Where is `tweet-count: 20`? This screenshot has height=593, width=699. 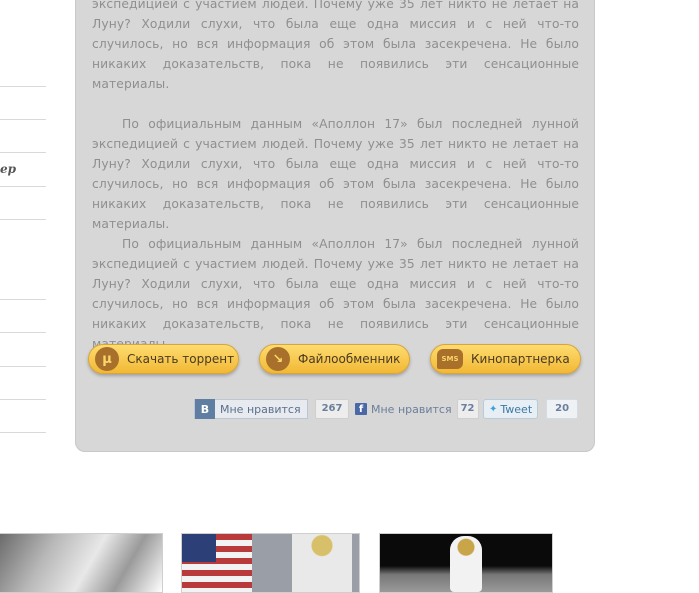 tweet-count: 20 is located at coordinates (562, 409).